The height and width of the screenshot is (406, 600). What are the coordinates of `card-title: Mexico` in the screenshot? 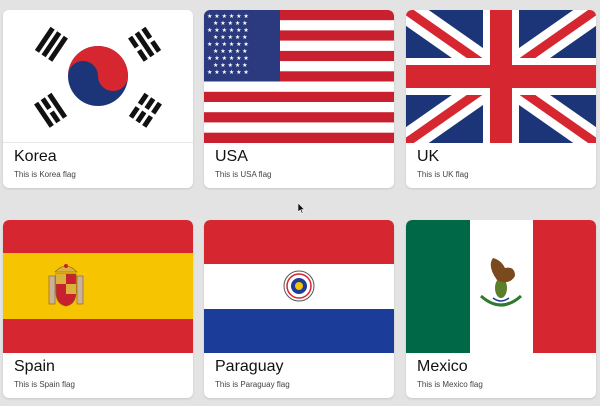 It's located at (442, 366).